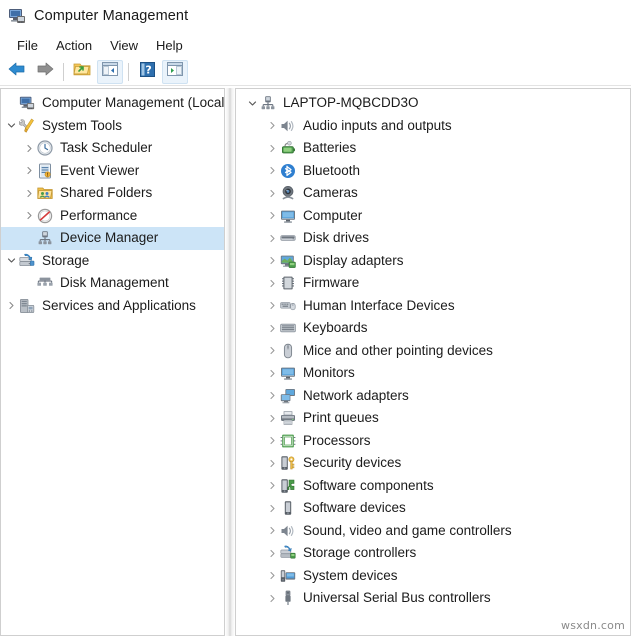 The image size is (631, 636). What do you see at coordinates (332, 170) in the screenshot?
I see `device-node-label: Bluetooth` at bounding box center [332, 170].